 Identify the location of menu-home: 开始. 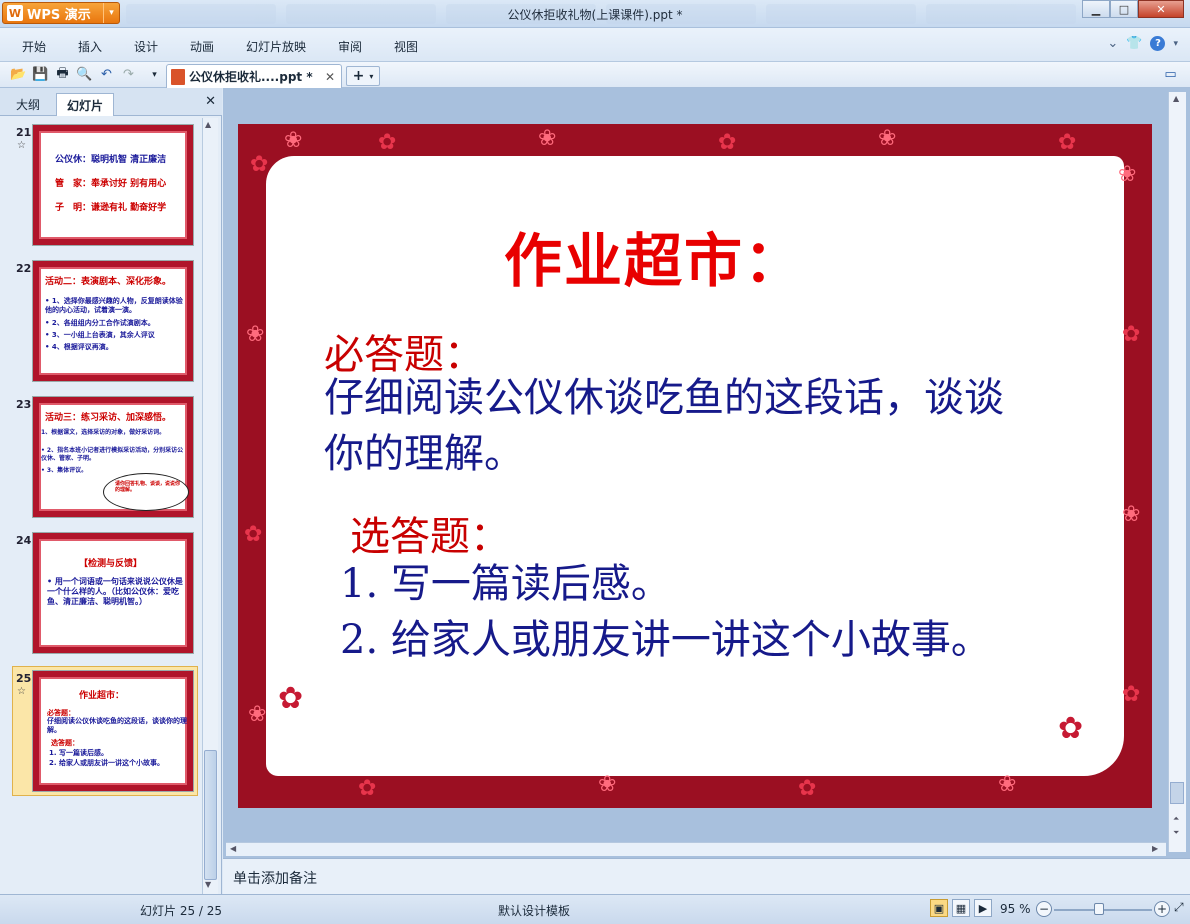
(34, 46).